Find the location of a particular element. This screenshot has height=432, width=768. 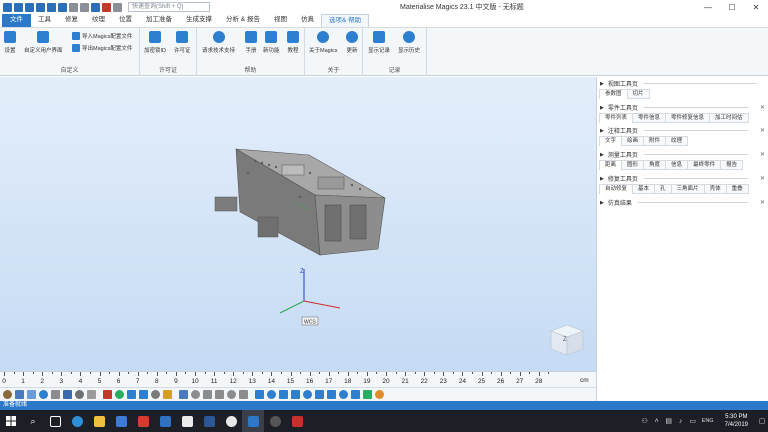

view-icon is located at coordinates (95, 7).